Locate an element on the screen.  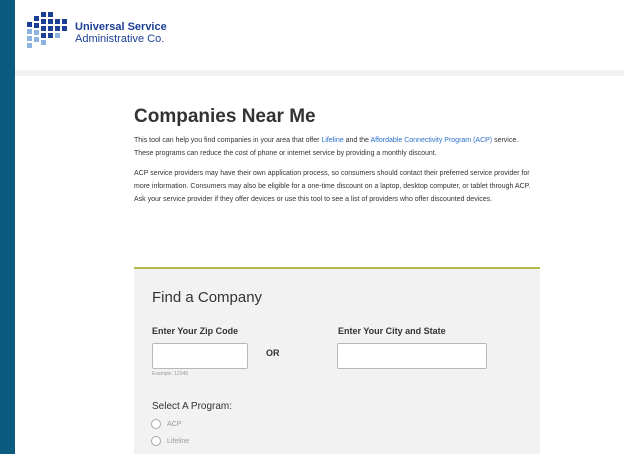
find-company-title: Find a Company is located at coordinates (207, 297).